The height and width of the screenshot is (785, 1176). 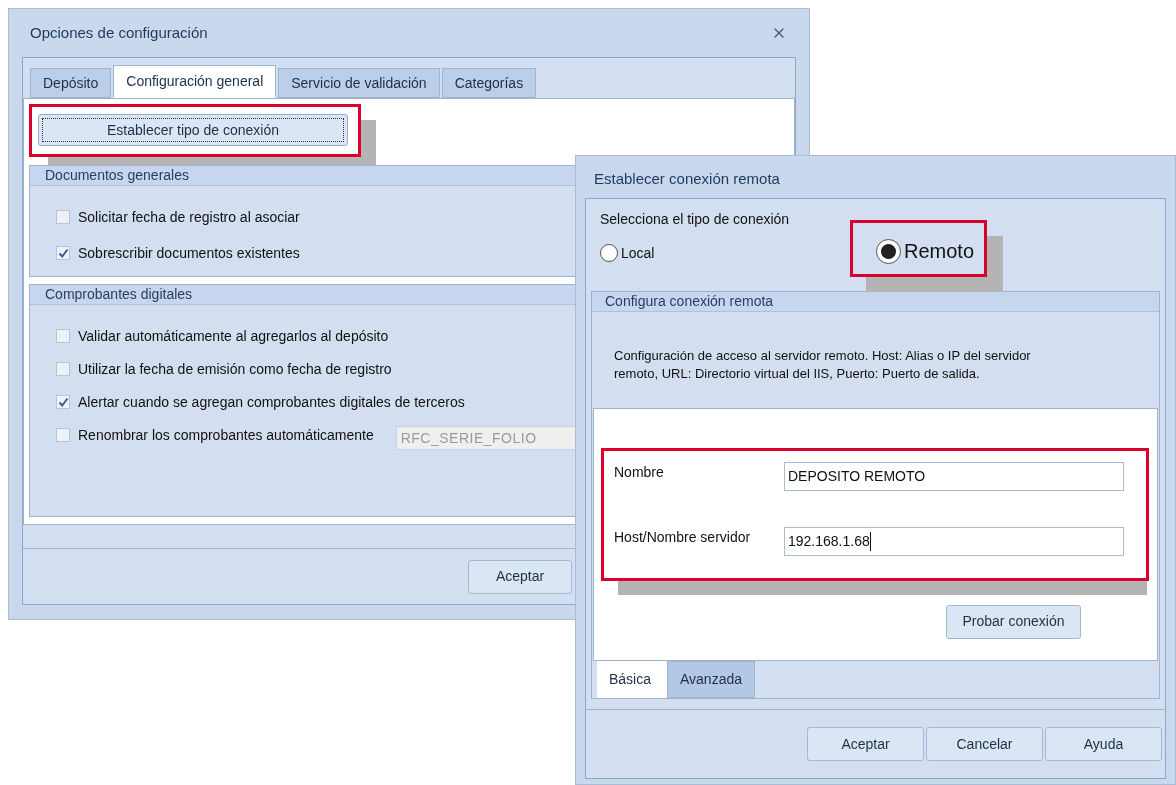 What do you see at coordinates (489, 83) in the screenshot?
I see `tab: Categorías` at bounding box center [489, 83].